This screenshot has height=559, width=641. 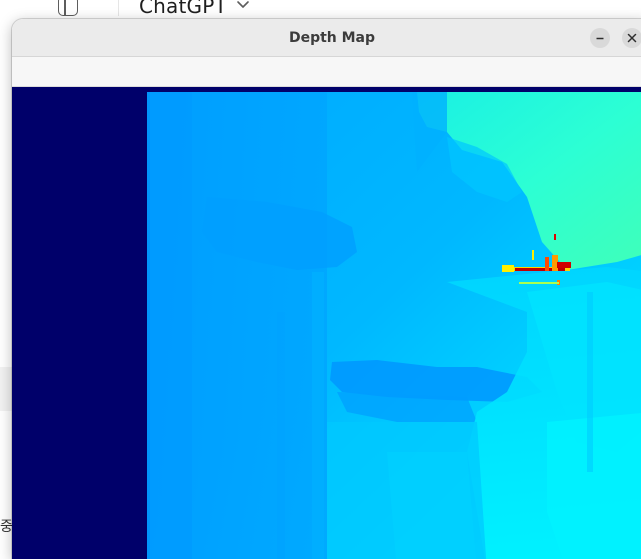 I want to click on window-title: Depth Map, so click(x=332, y=38).